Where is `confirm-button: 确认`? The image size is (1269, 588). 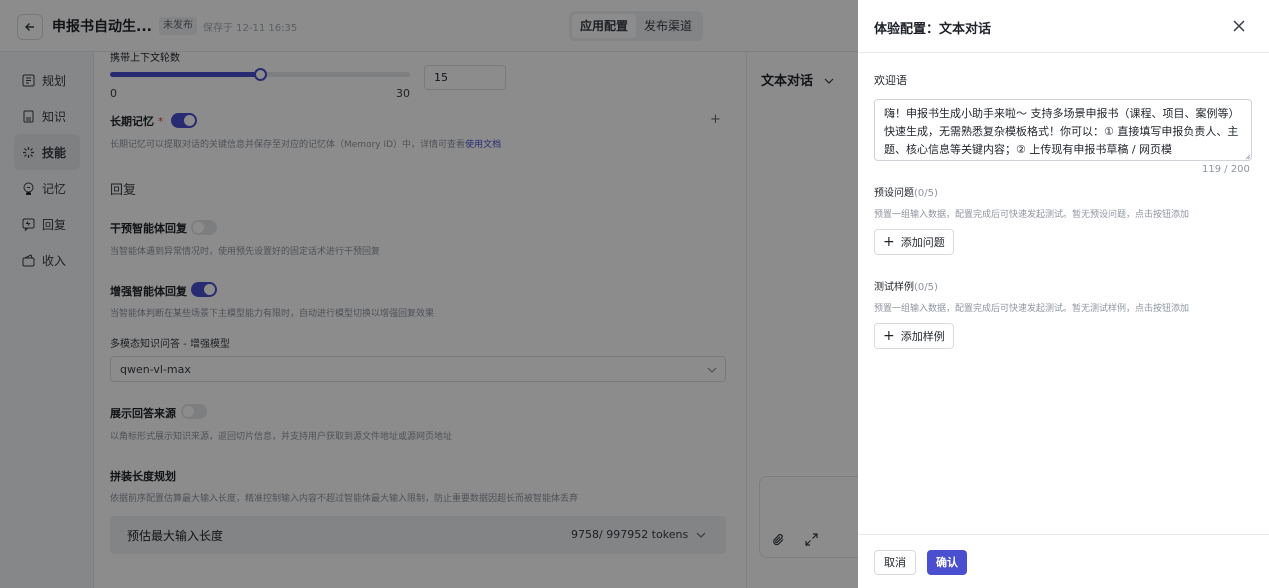 confirm-button: 确认 is located at coordinates (947, 562).